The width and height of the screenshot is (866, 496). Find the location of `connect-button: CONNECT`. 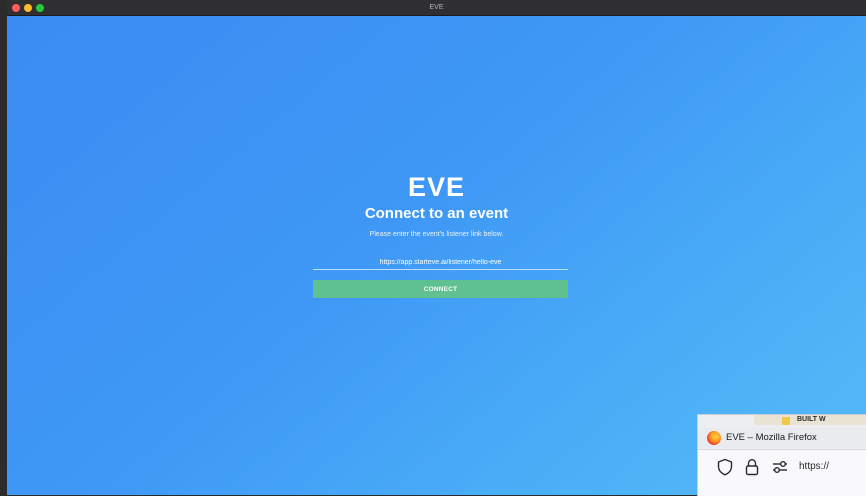

connect-button: CONNECT is located at coordinates (440, 289).